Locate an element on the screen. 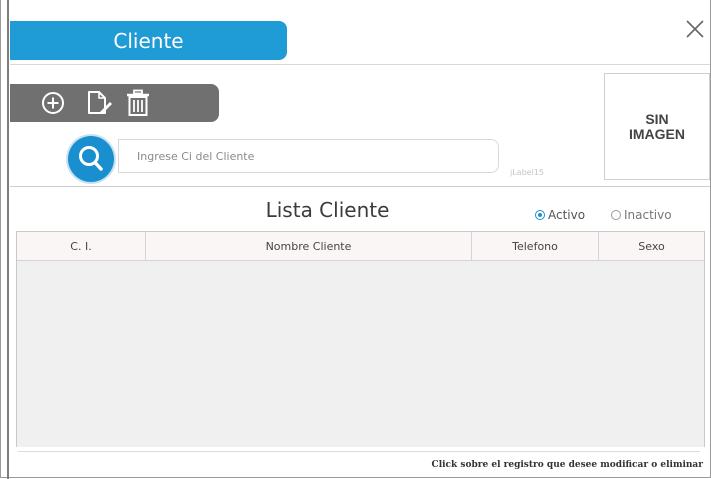  radio-activo-label: Activo is located at coordinates (567, 215).